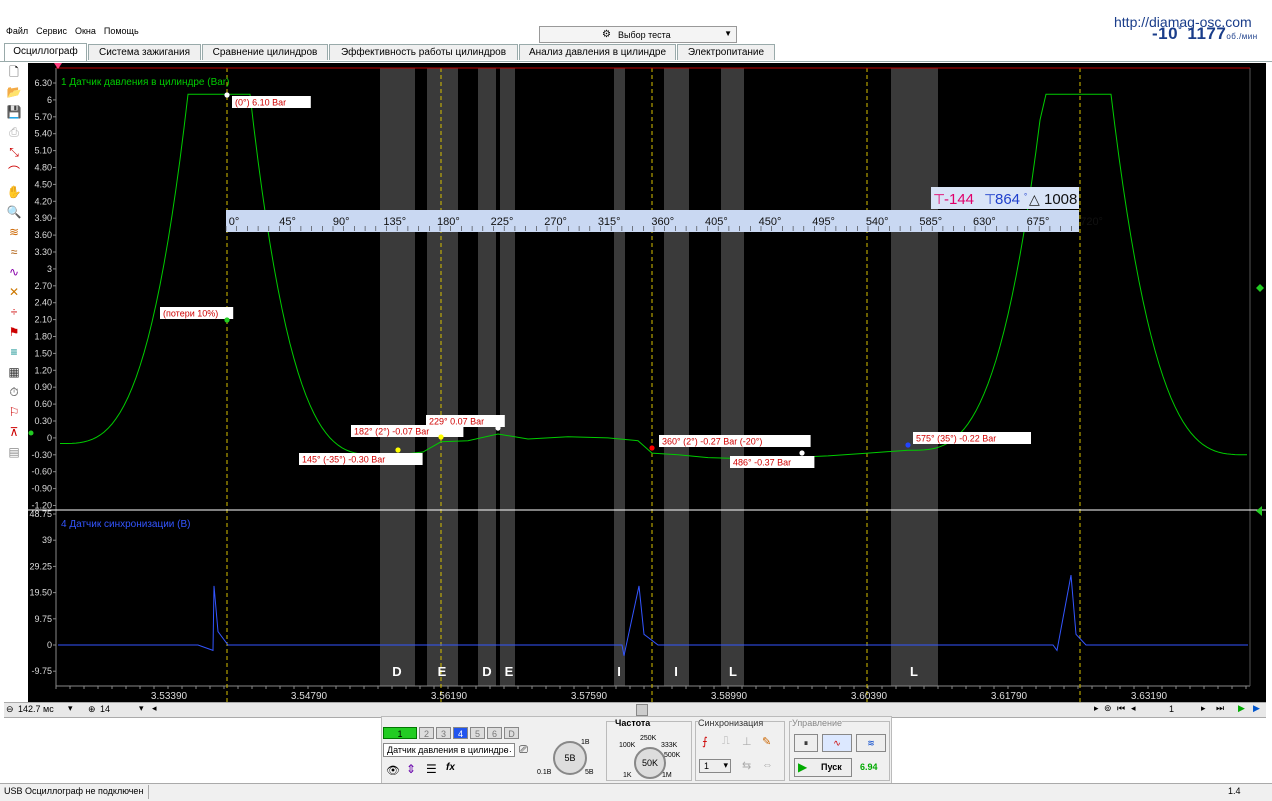  What do you see at coordinates (85, 31) in the screenshot?
I see `menu-windows: Окна` at bounding box center [85, 31].